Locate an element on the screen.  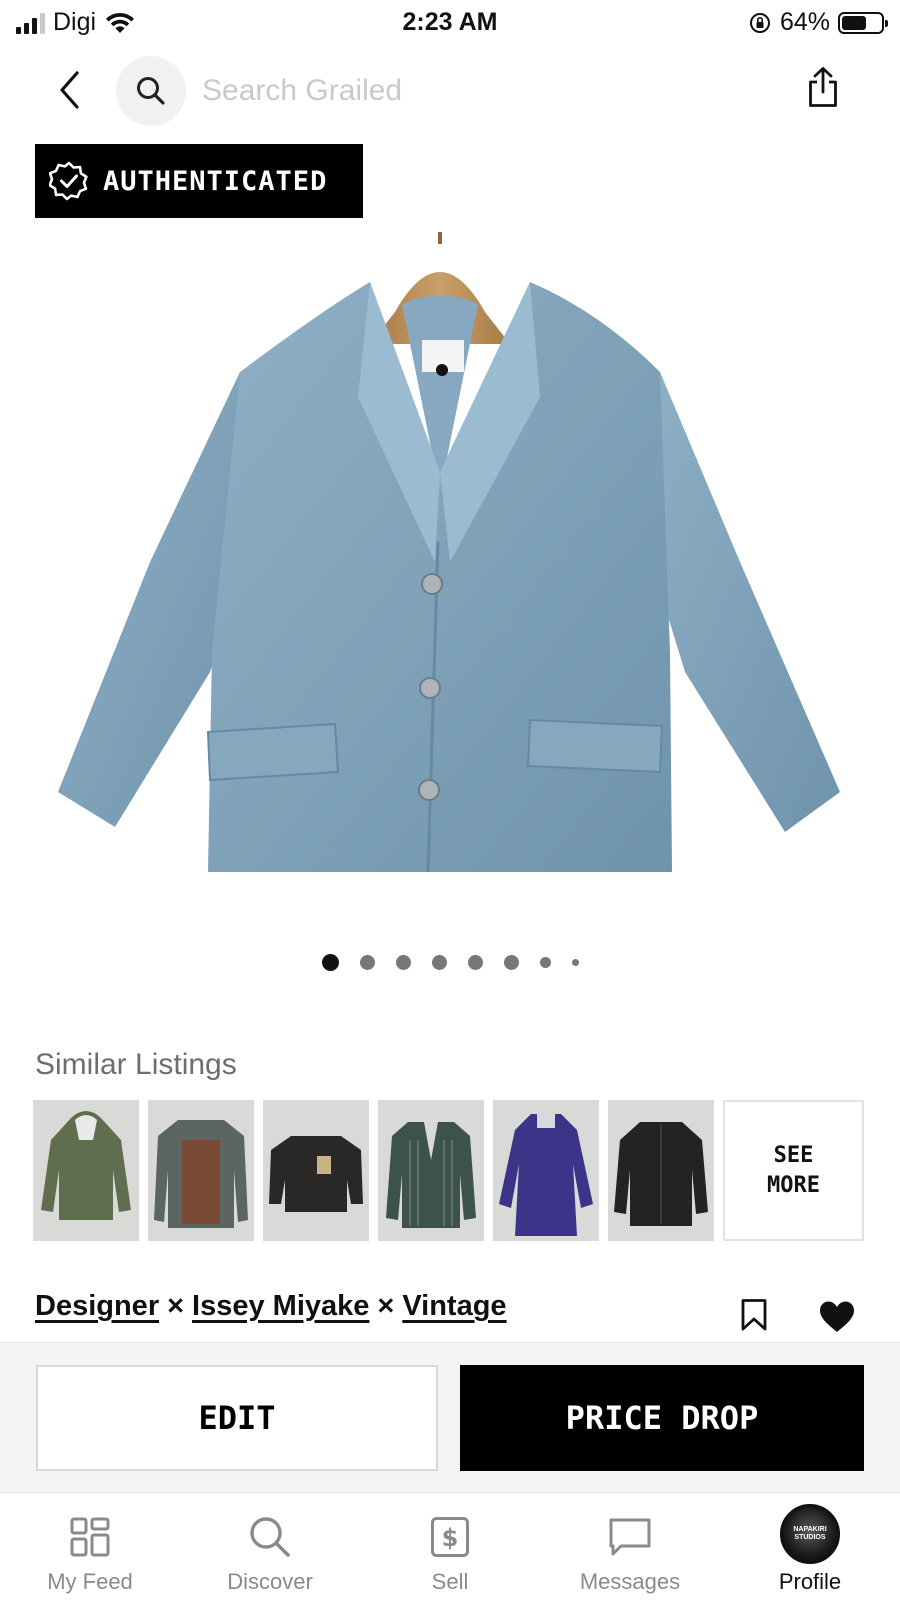
tab-label: Messages is located at coordinates (630, 1581).